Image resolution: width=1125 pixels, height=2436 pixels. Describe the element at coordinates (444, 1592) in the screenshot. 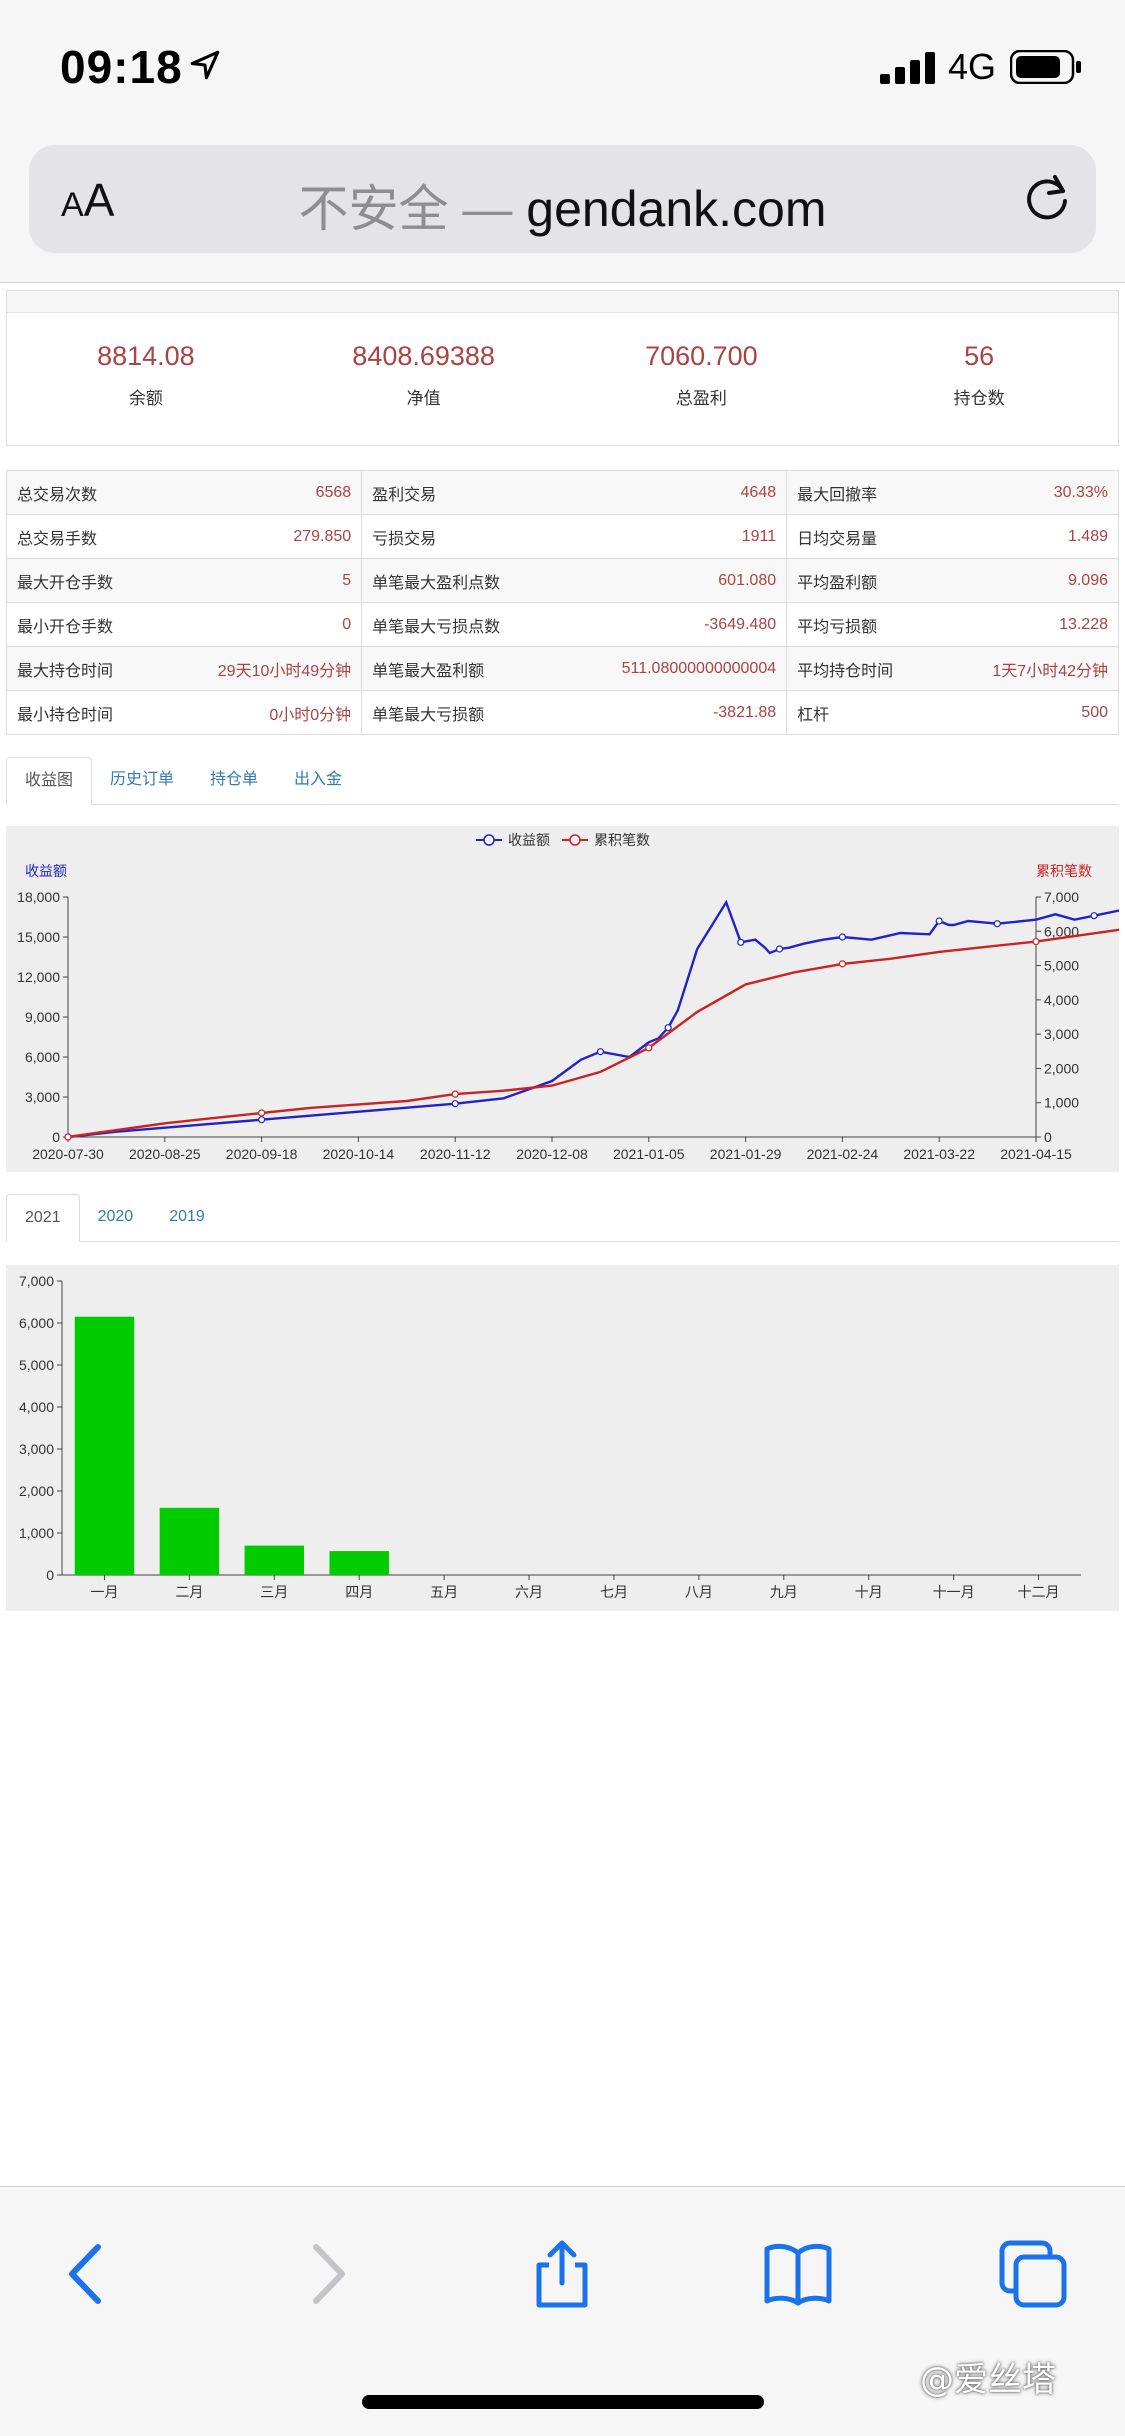

I see `x-tick-label: 五月` at that location.